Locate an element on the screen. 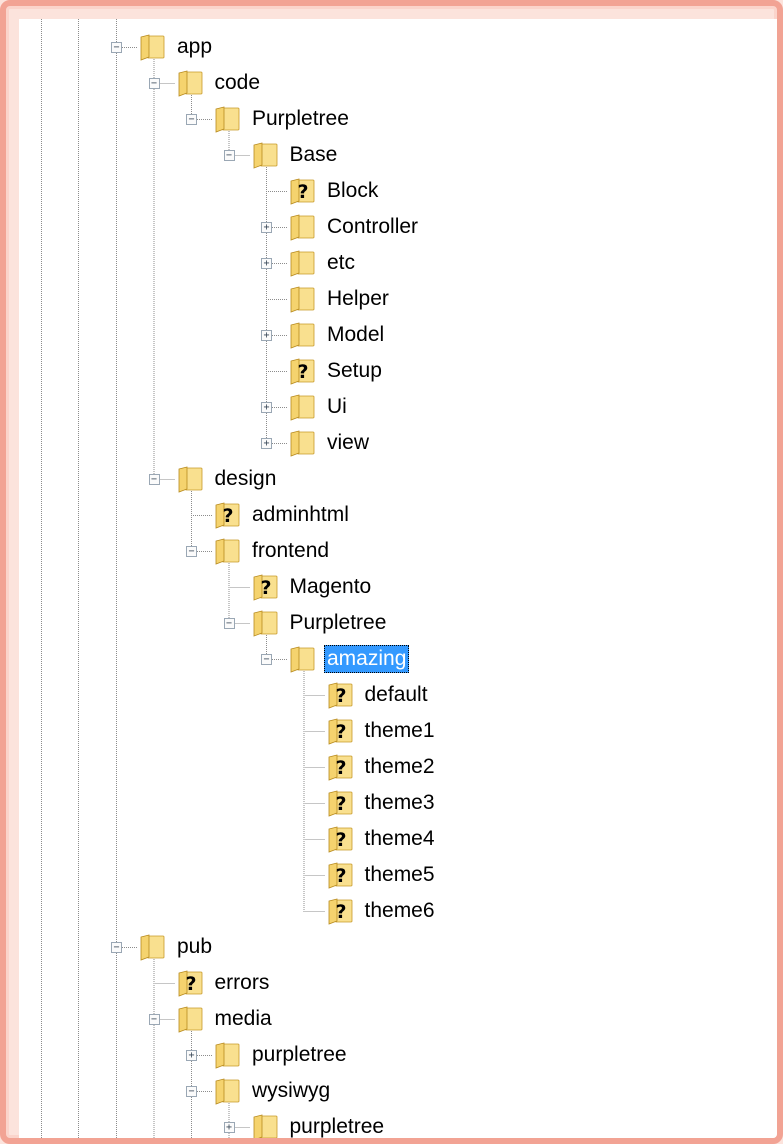 Image resolution: width=783 pixels, height=1144 pixels. tree-node-theme5: ? theme5 is located at coordinates (398, 875).